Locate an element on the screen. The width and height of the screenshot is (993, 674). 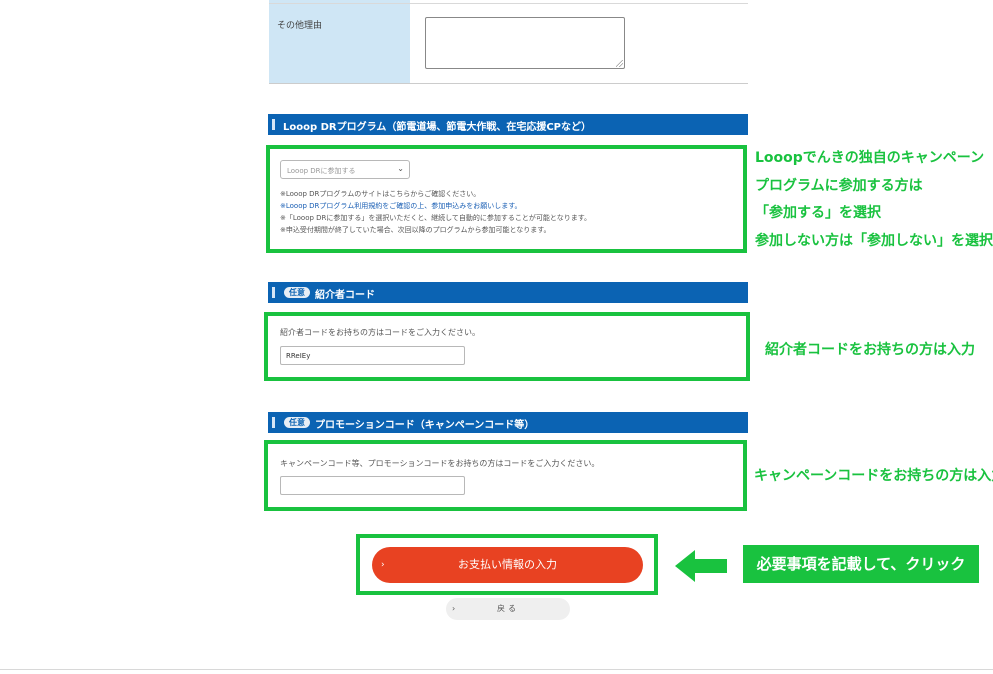
looop-callout-line: 「参加する」を選択 is located at coordinates (818, 213).